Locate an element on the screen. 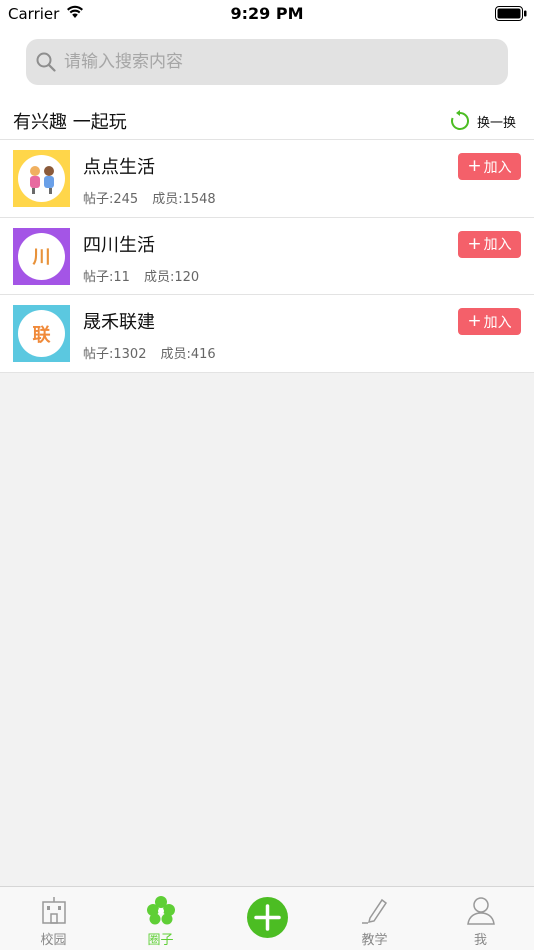  group-avatar: 川 is located at coordinates (41, 256).